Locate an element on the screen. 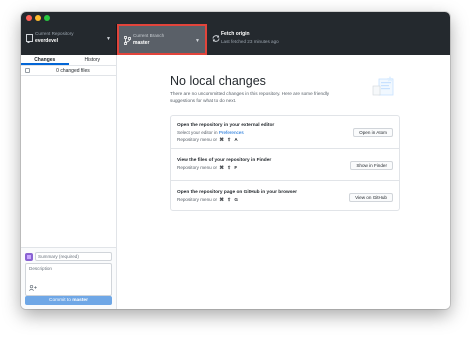 The height and width of the screenshot is (337, 474). commit-message-area: Commit to master is located at coordinates (68, 278).